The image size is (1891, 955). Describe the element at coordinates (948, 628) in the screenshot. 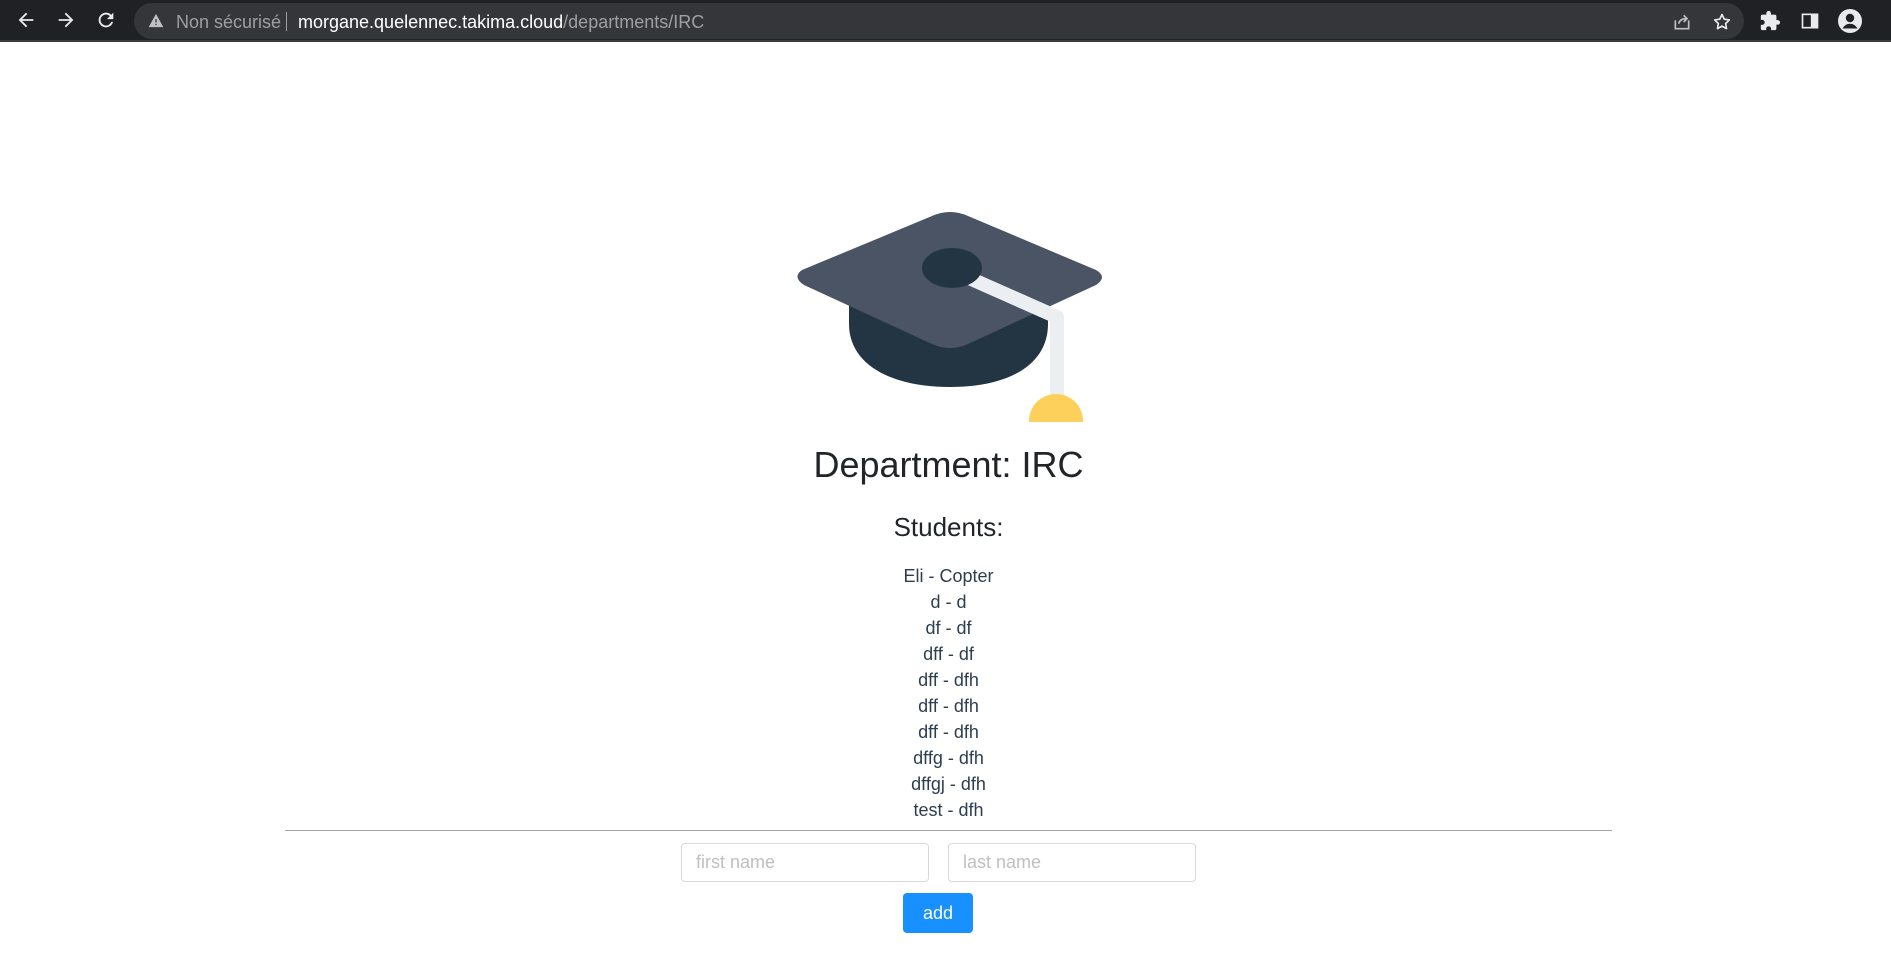

I see `list-item: df - df` at that location.